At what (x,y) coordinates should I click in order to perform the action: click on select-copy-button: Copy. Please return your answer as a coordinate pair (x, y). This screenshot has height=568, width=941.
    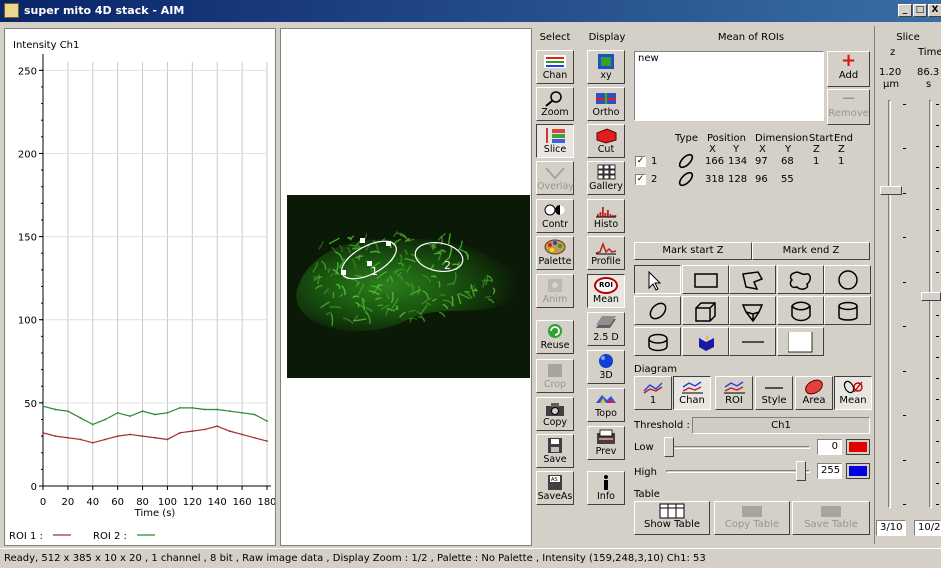
    Looking at the image, I should click on (555, 414).